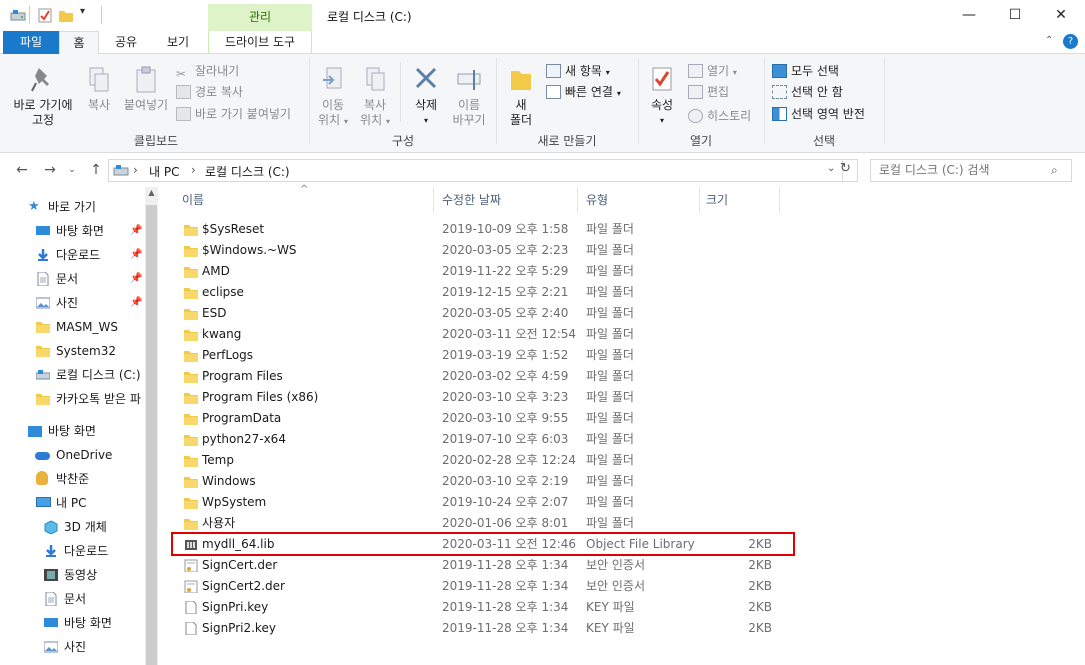  I want to click on file-row: SignPri2.key 2019-11-28 오후 1:34 KEY 파일 2KB, so click(482, 628).